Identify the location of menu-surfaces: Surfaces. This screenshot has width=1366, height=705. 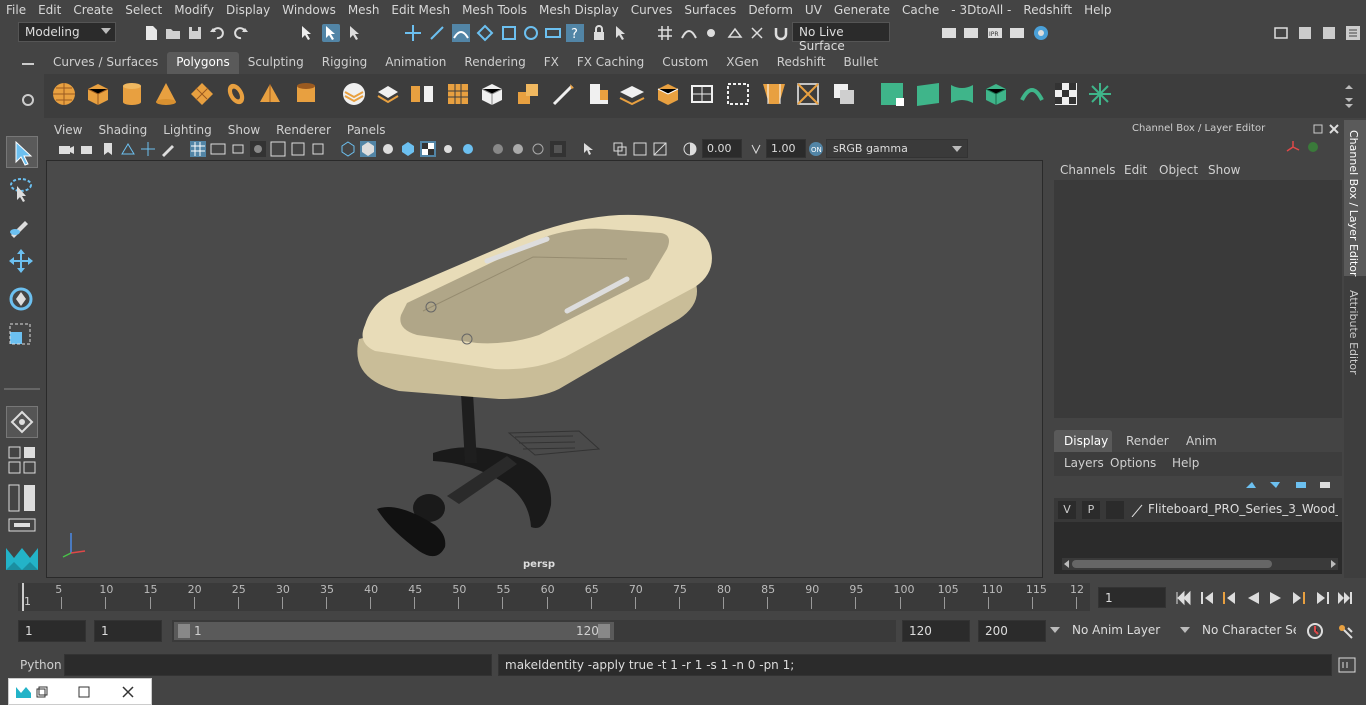
(710, 10).